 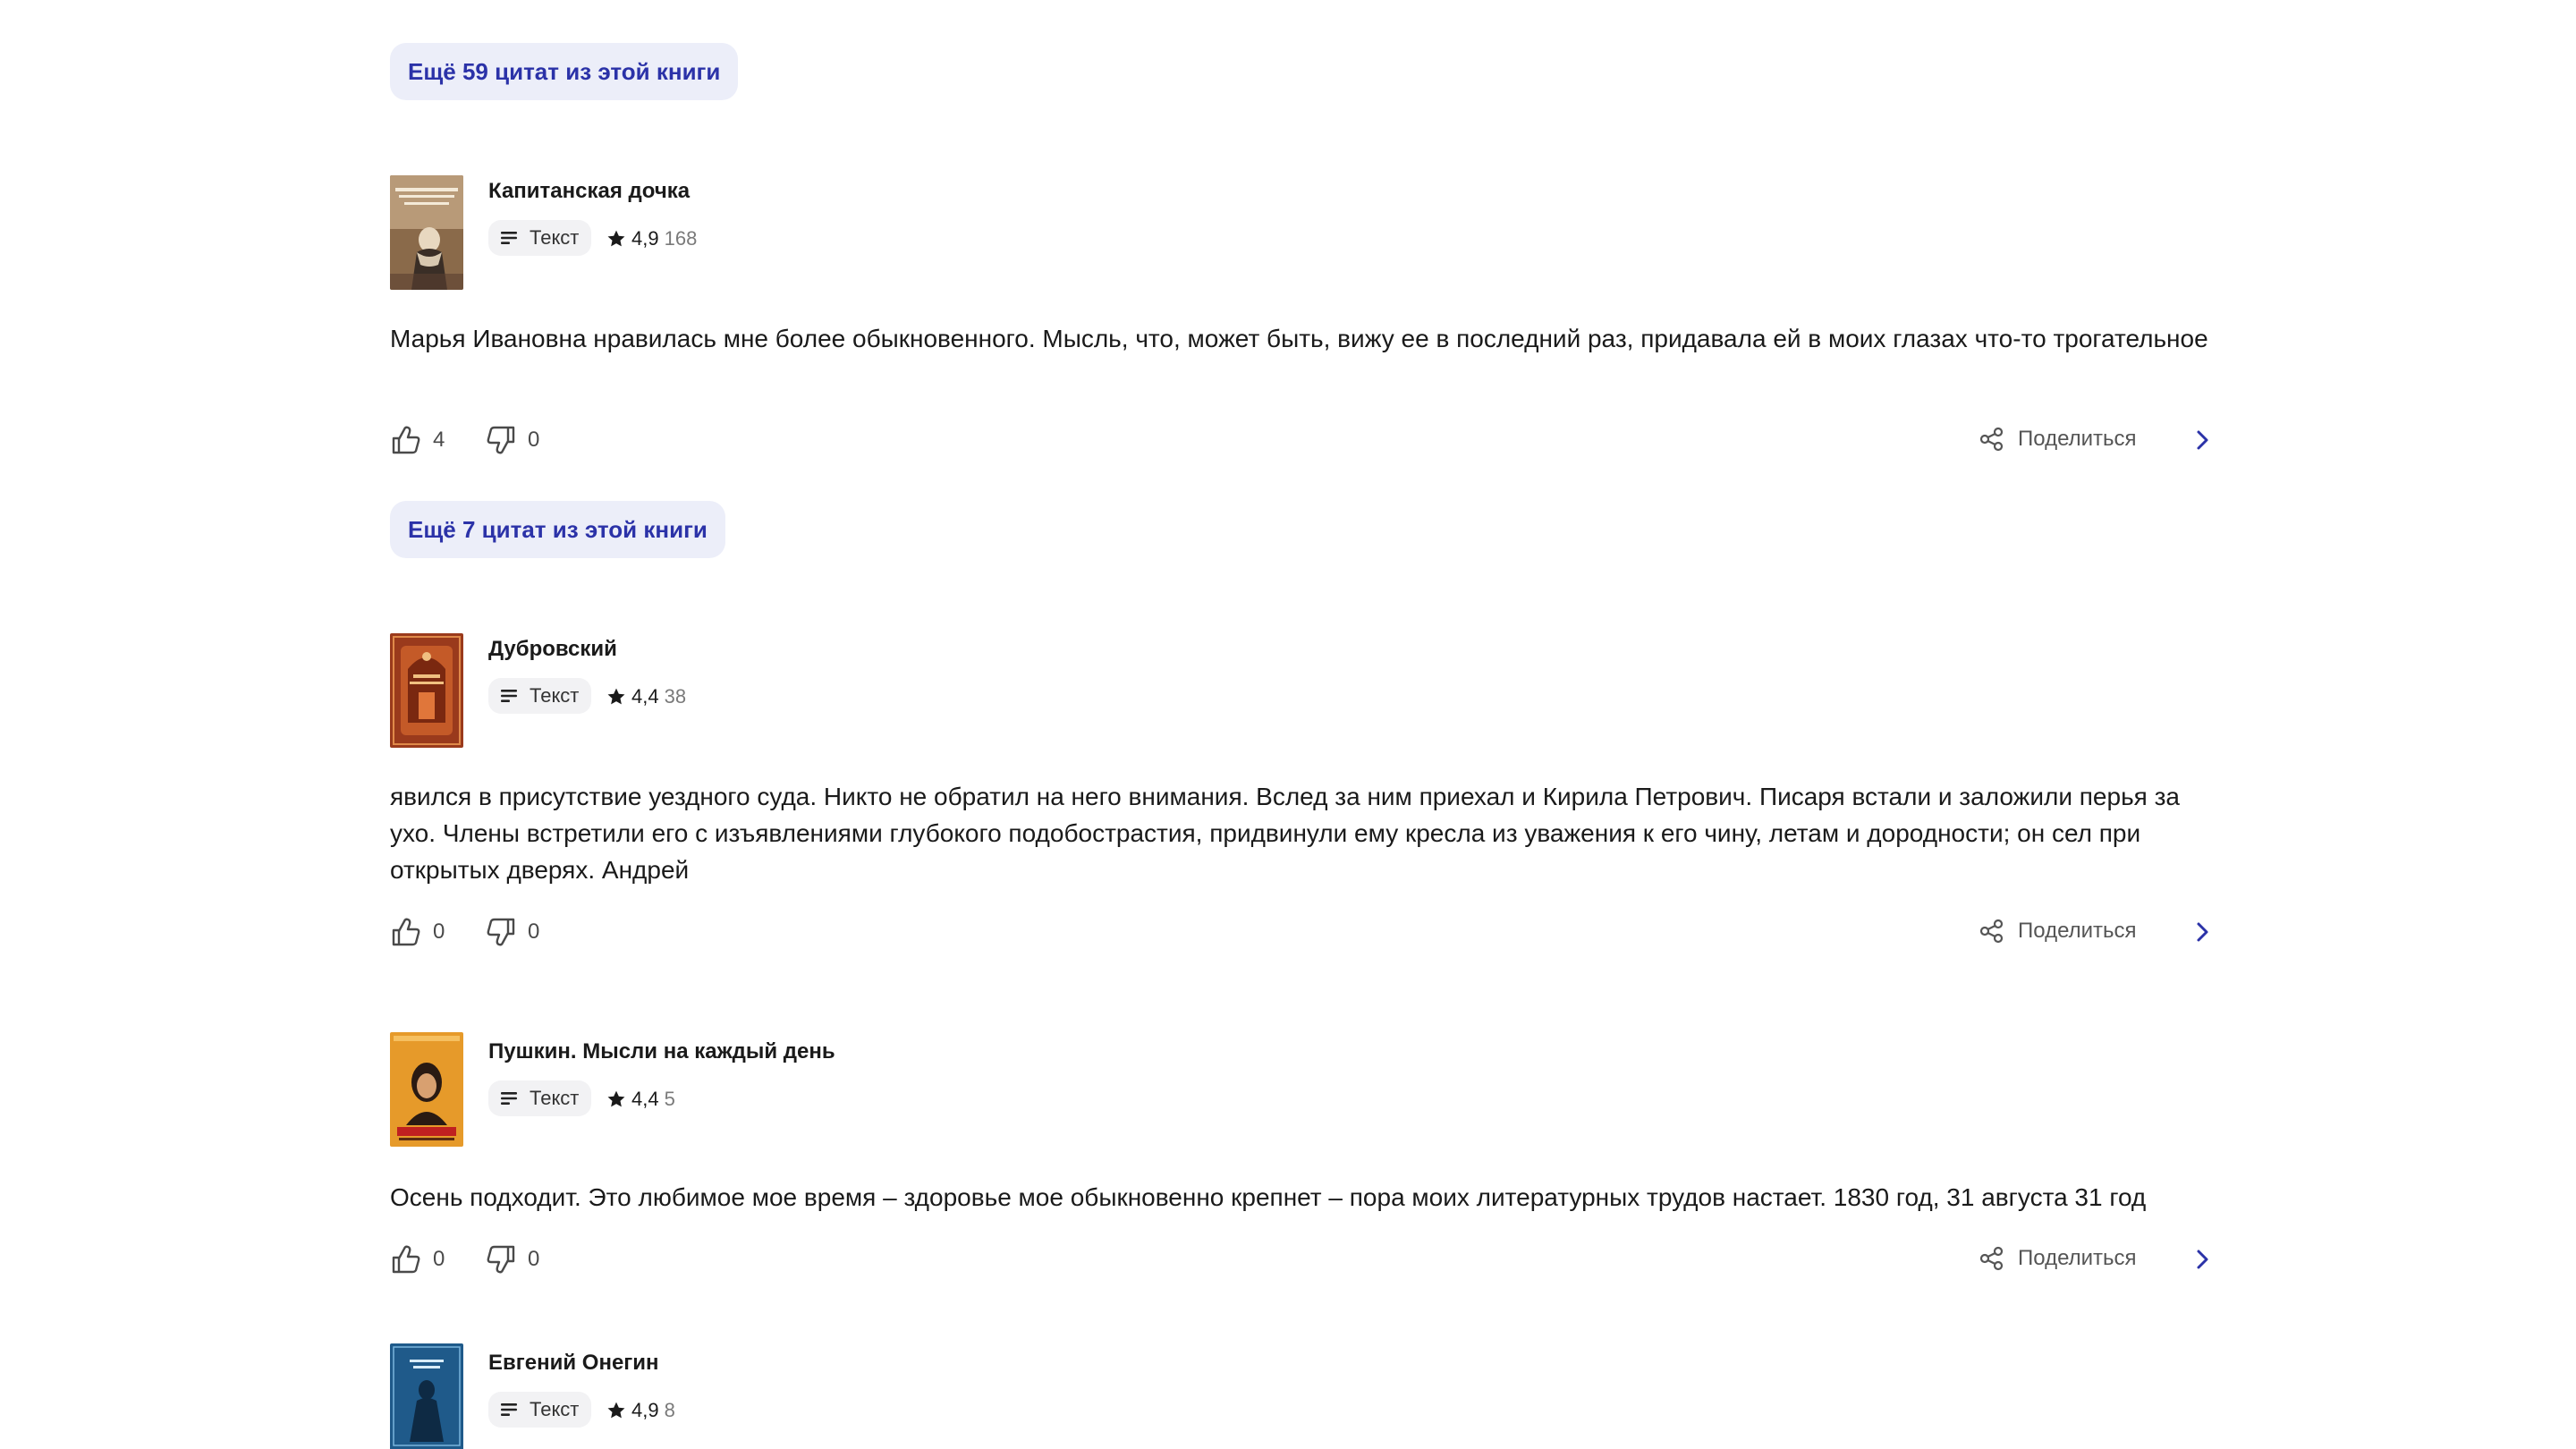 I want to click on rating: 4,4 38, so click(x=646, y=696).